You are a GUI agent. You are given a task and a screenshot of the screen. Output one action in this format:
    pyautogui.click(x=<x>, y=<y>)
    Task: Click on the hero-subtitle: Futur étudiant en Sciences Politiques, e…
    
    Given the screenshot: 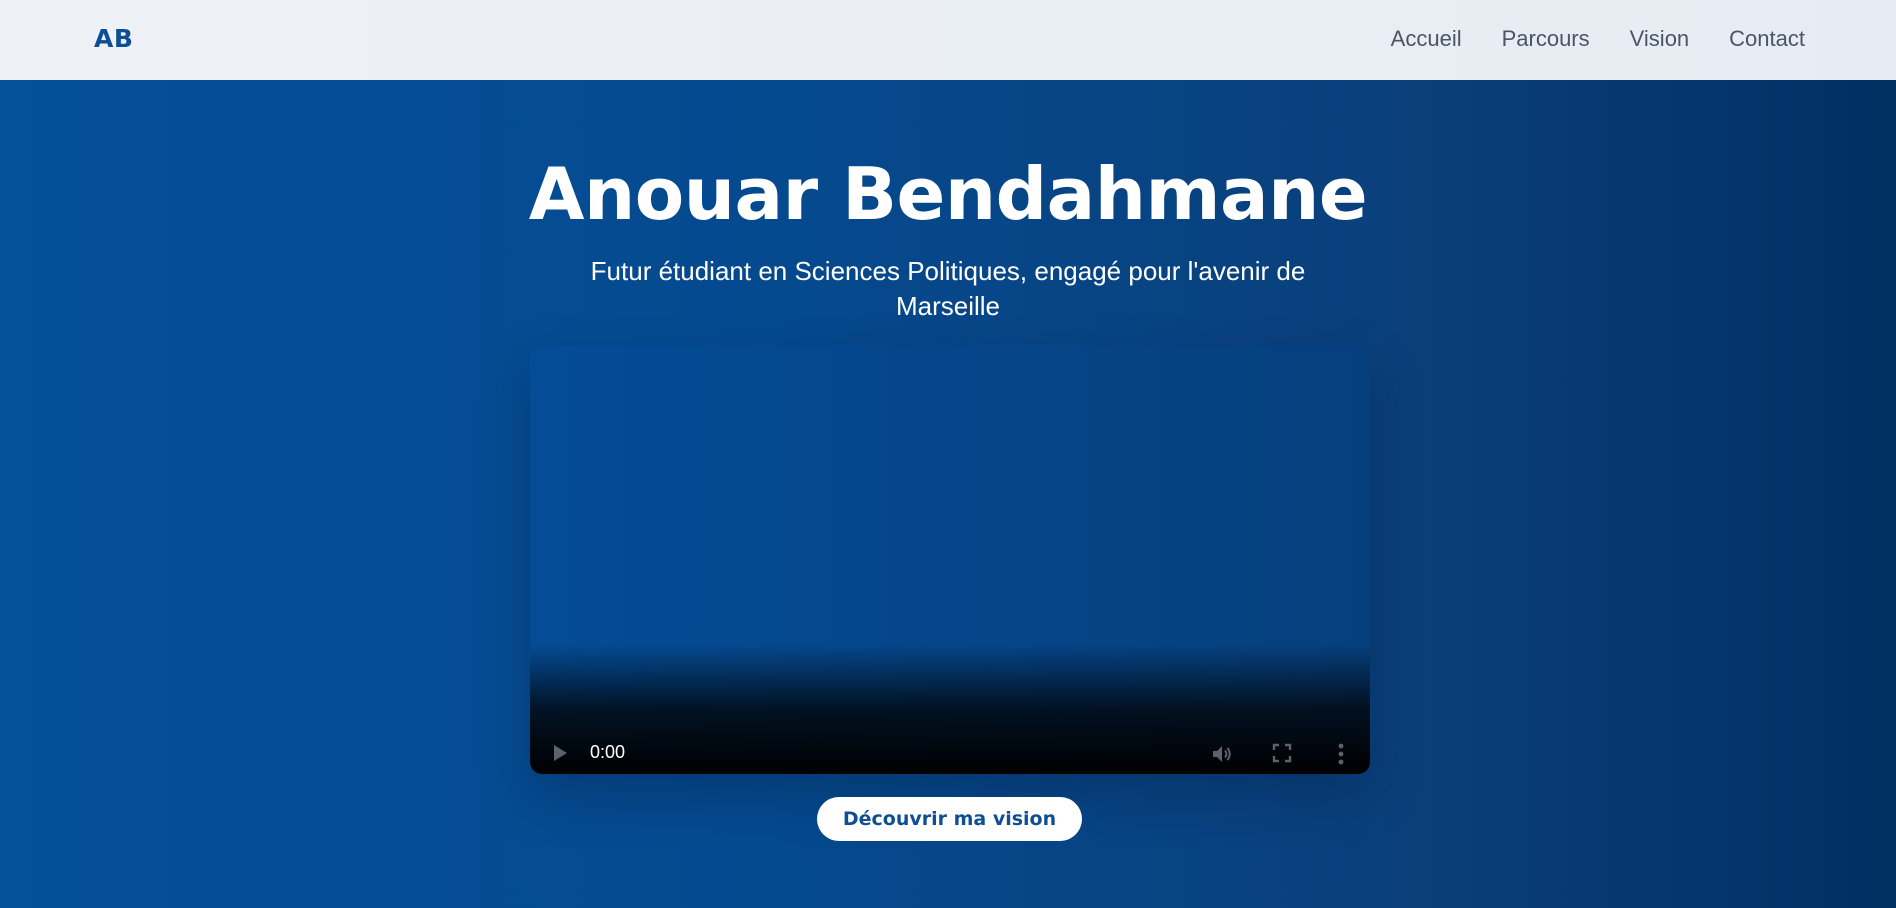 What is the action you would take?
    pyautogui.click(x=948, y=288)
    